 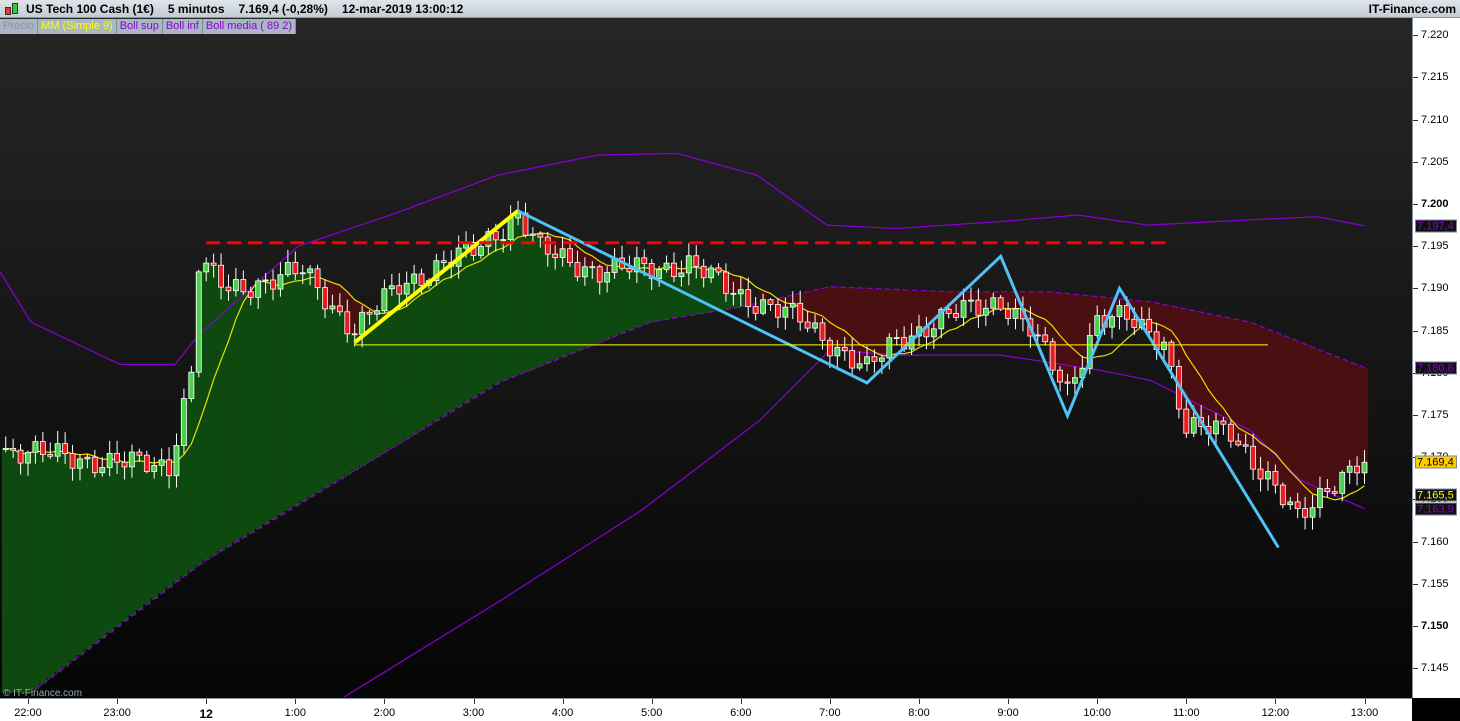 I want to click on y-tick-label: 7.175, so click(x=1435, y=415).